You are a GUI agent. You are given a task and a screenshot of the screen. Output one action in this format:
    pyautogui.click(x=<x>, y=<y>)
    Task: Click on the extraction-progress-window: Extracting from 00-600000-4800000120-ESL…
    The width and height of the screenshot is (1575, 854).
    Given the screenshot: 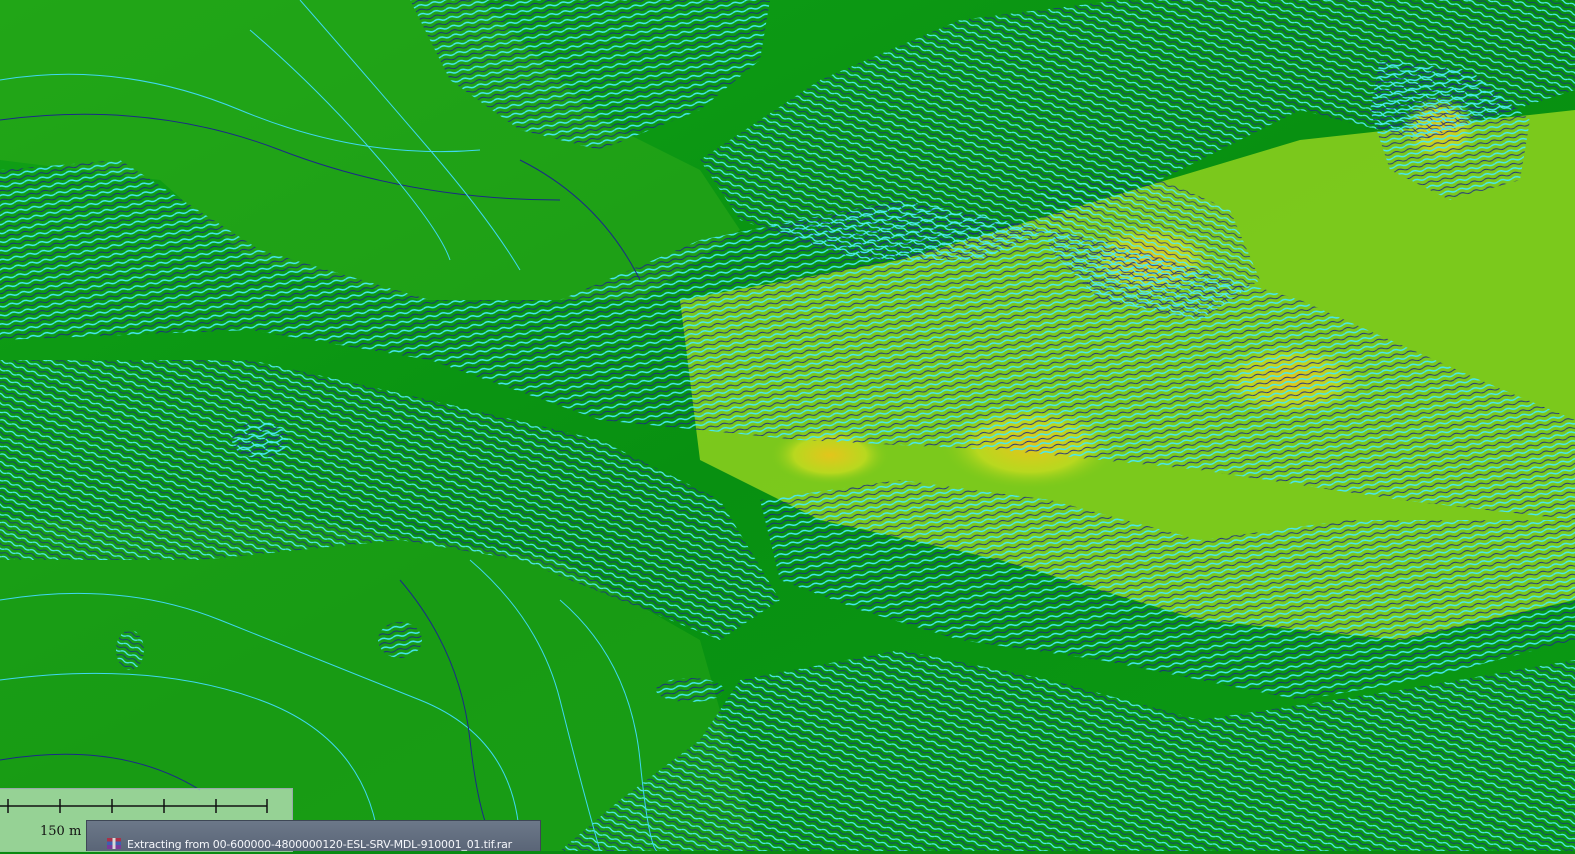 What is the action you would take?
    pyautogui.click(x=313, y=835)
    